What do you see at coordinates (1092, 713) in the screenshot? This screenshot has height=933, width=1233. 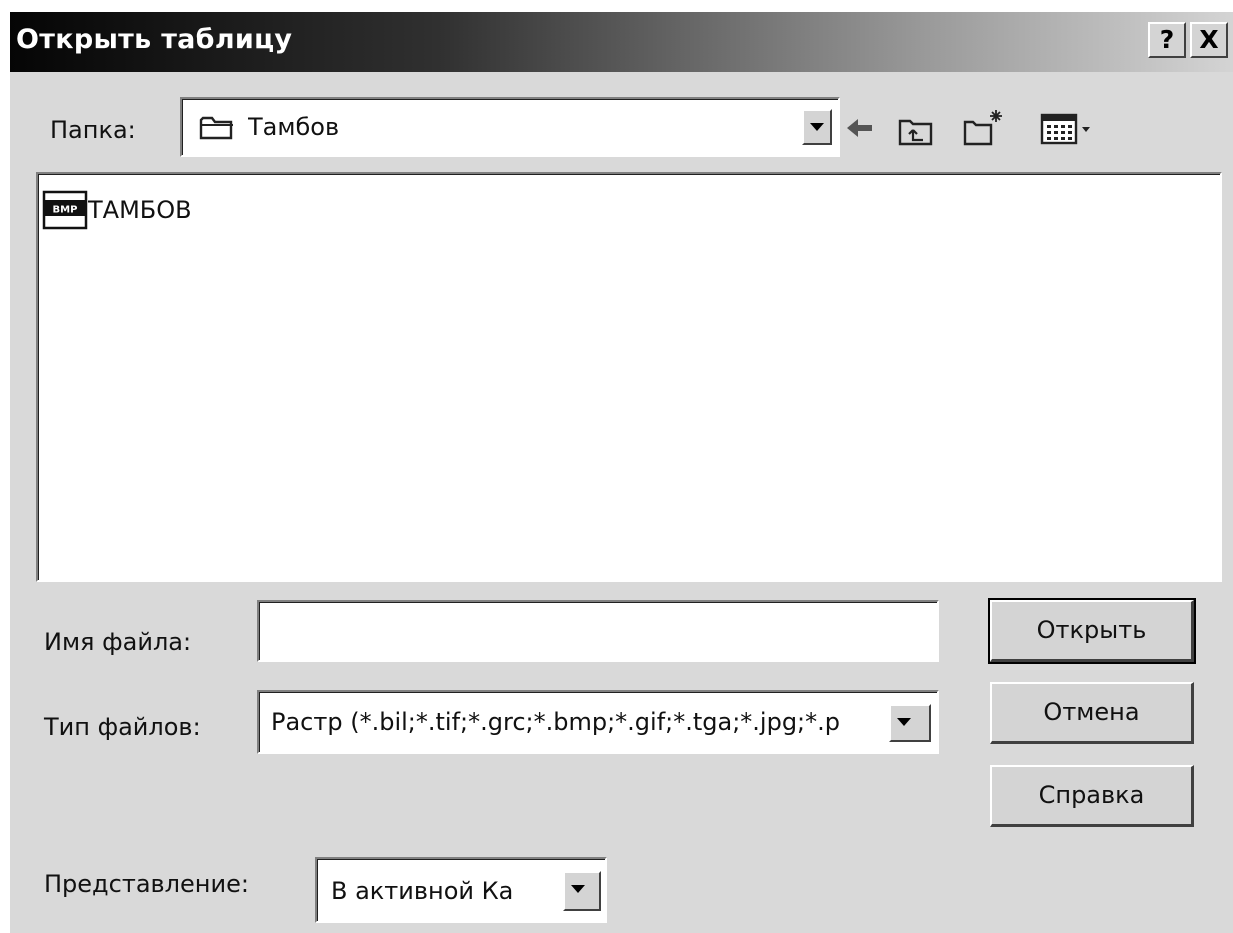 I see `cancel-button: Отмена` at bounding box center [1092, 713].